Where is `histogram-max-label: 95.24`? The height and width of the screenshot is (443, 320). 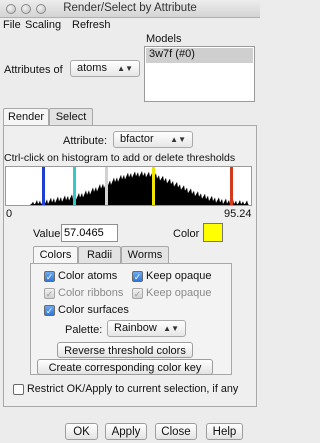
histogram-max-label: 95.24 is located at coordinates (238, 214).